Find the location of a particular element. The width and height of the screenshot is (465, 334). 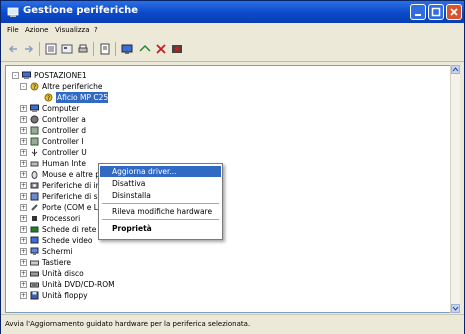

processor-icon is located at coordinates (34, 218).